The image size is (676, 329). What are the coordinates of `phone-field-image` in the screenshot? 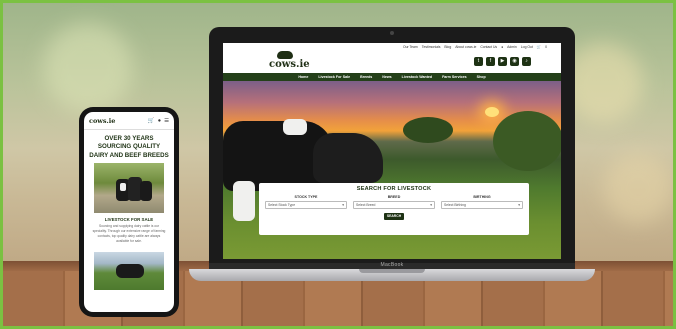 It's located at (129, 271).